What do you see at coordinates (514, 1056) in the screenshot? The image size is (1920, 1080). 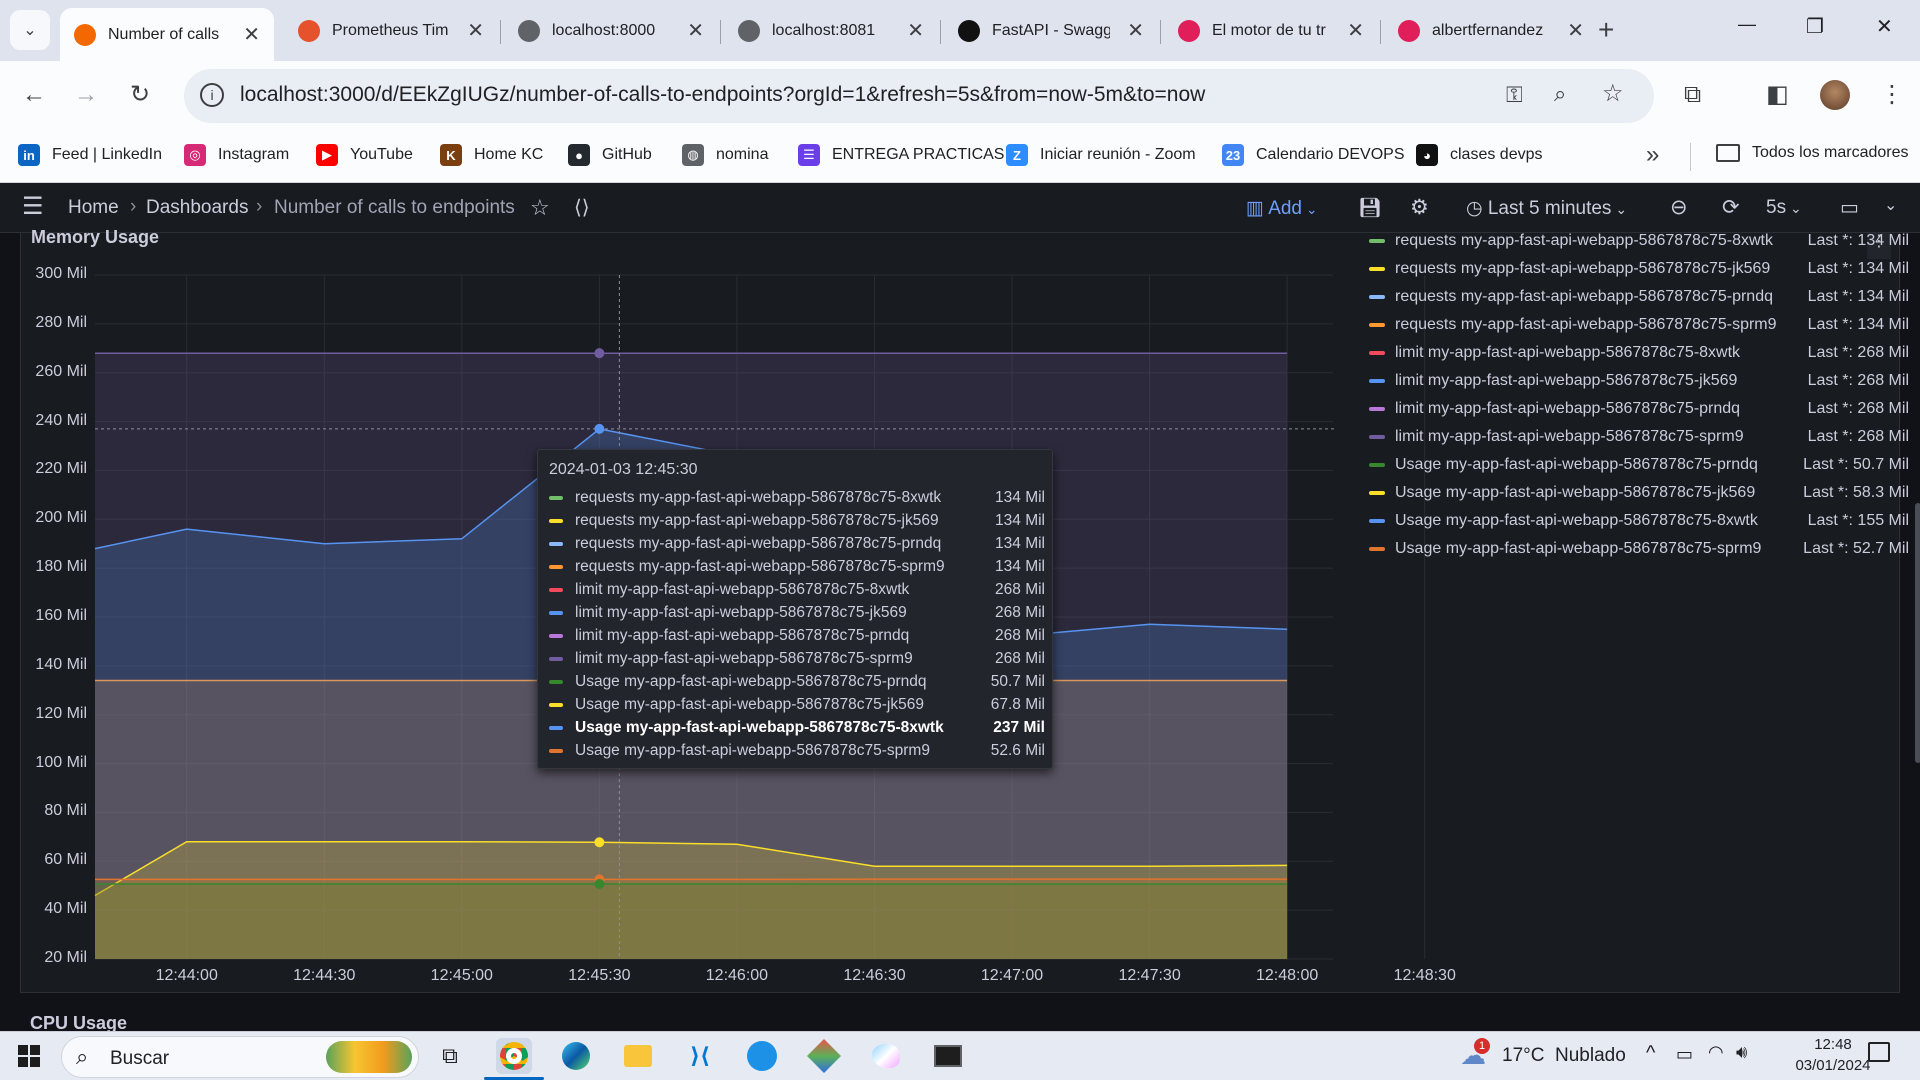 I see `chrome-icon` at bounding box center [514, 1056].